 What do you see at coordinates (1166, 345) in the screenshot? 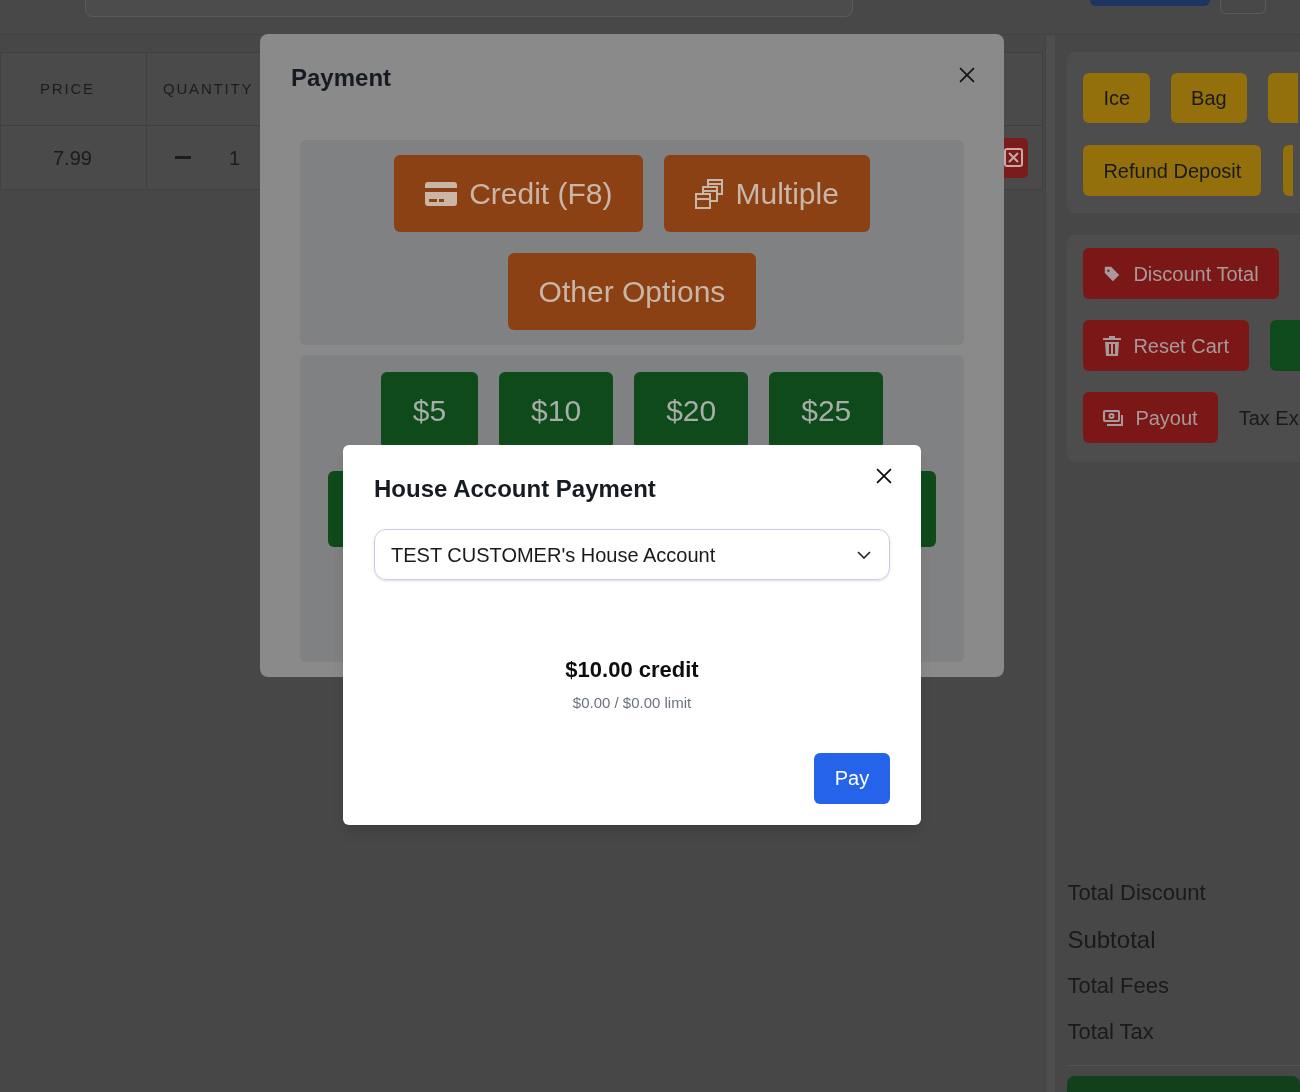
I see `action-button: Reset Cart` at bounding box center [1166, 345].